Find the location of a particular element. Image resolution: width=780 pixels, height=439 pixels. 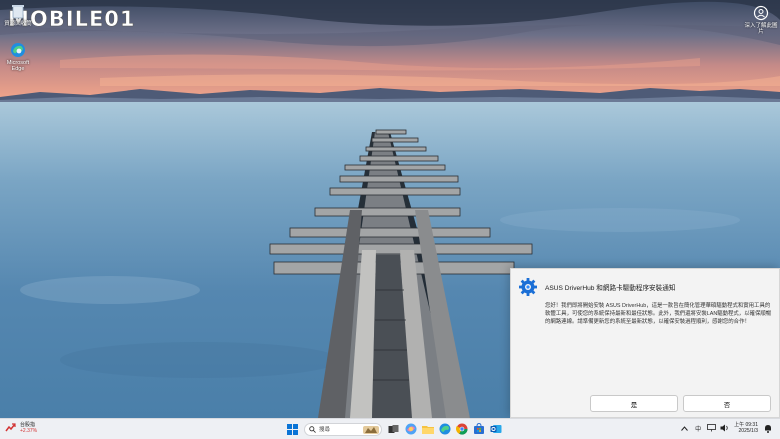

copilot-icon is located at coordinates (410, 429).